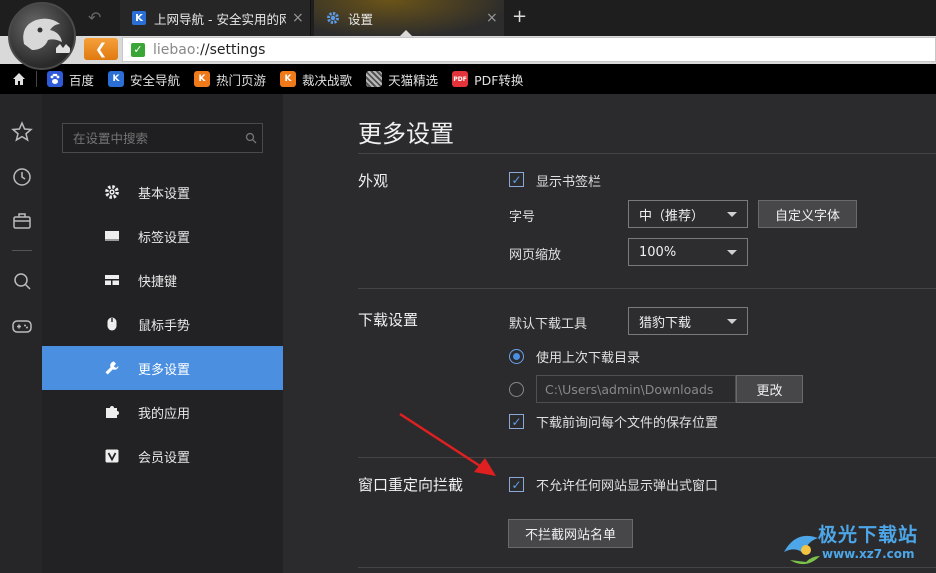 This screenshot has width=936, height=573. I want to click on vip-v-icon, so click(112, 456).